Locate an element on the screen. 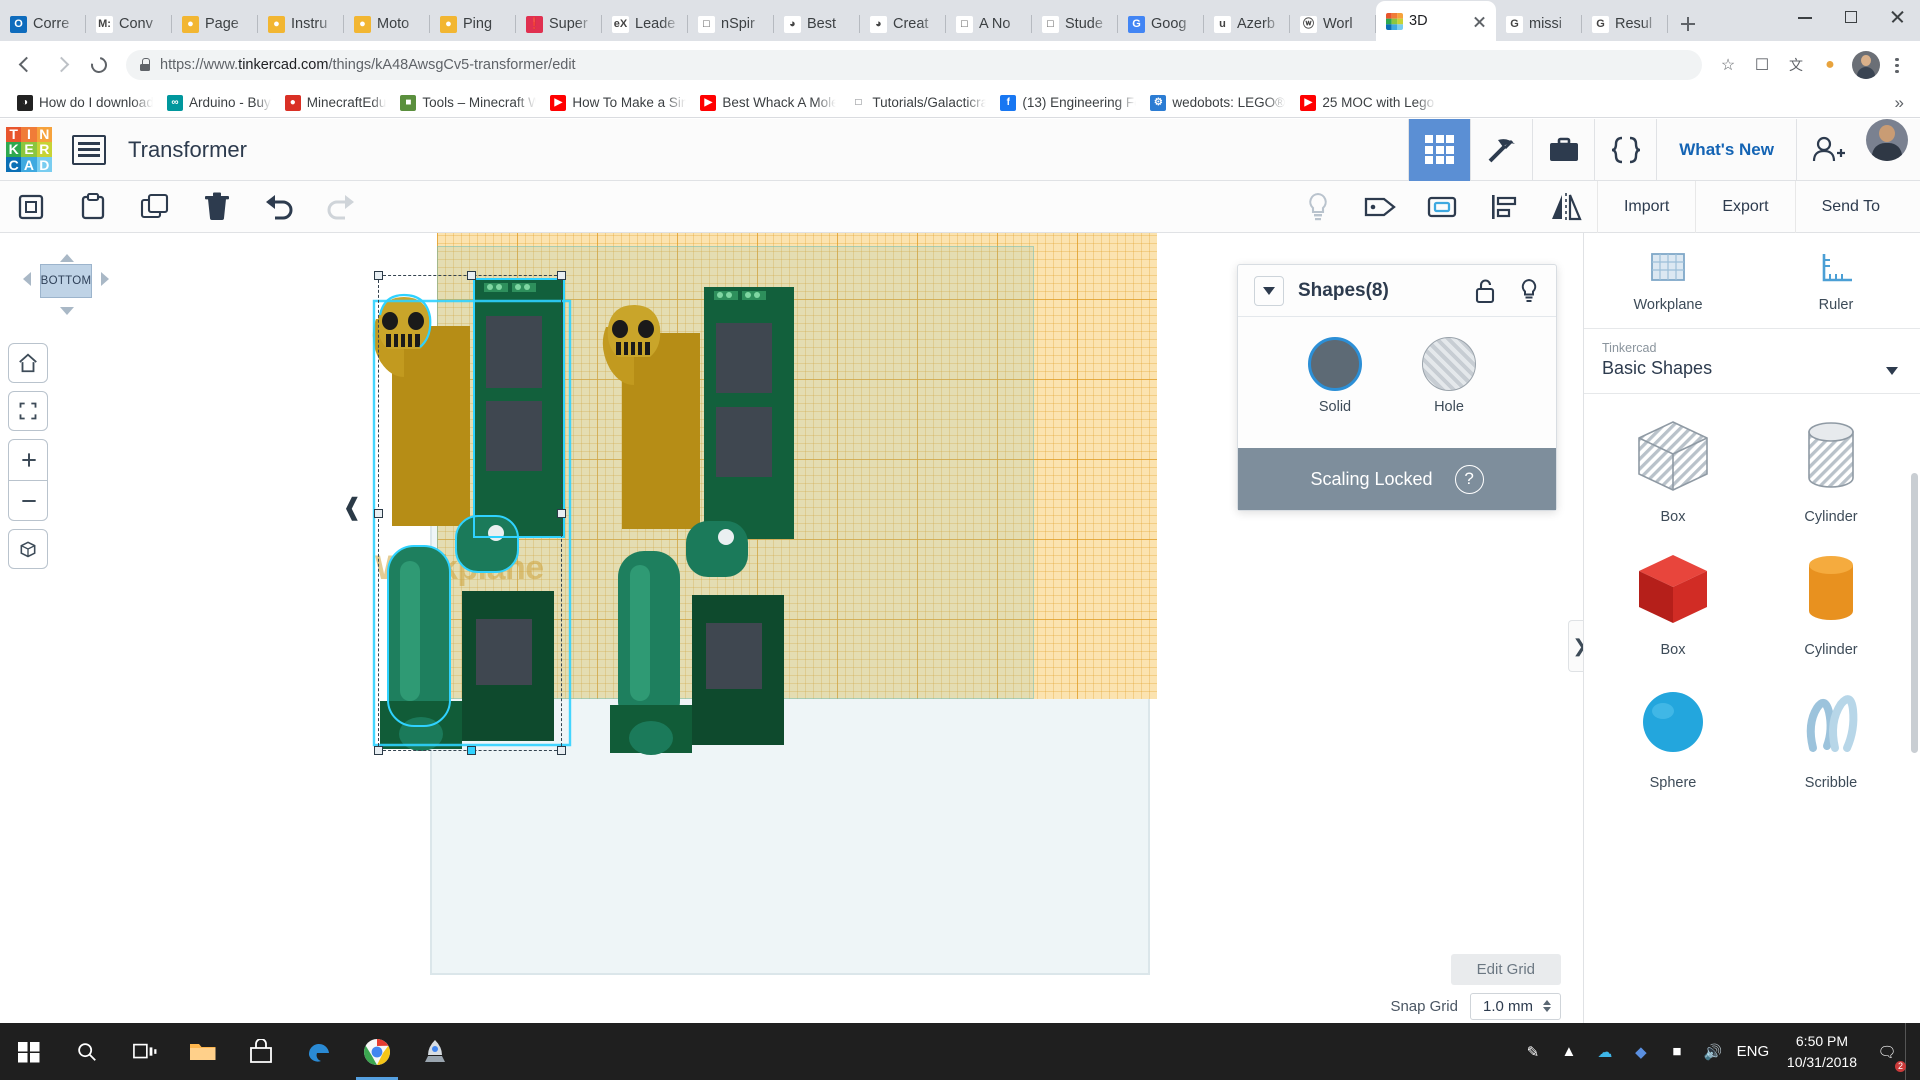  store-button is located at coordinates (261, 1051).